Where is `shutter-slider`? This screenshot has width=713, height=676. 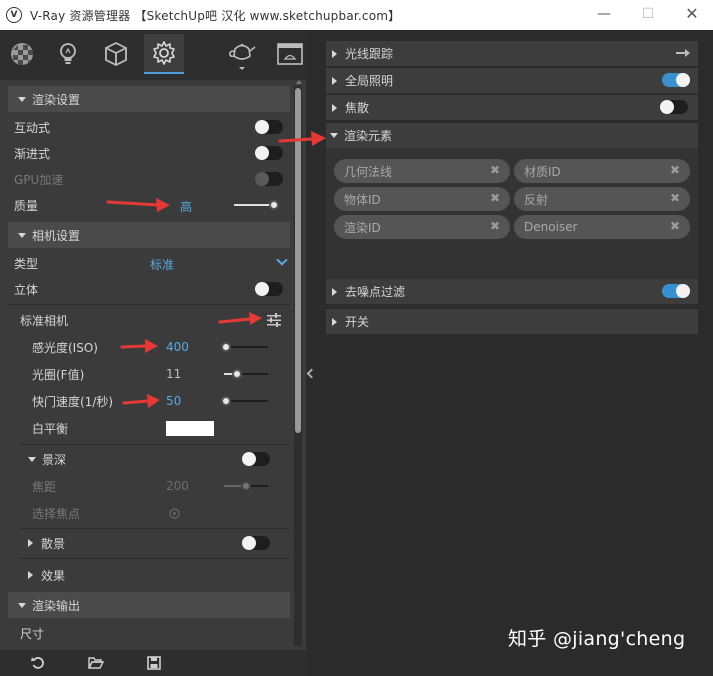
shutter-slider is located at coordinates (244, 401).